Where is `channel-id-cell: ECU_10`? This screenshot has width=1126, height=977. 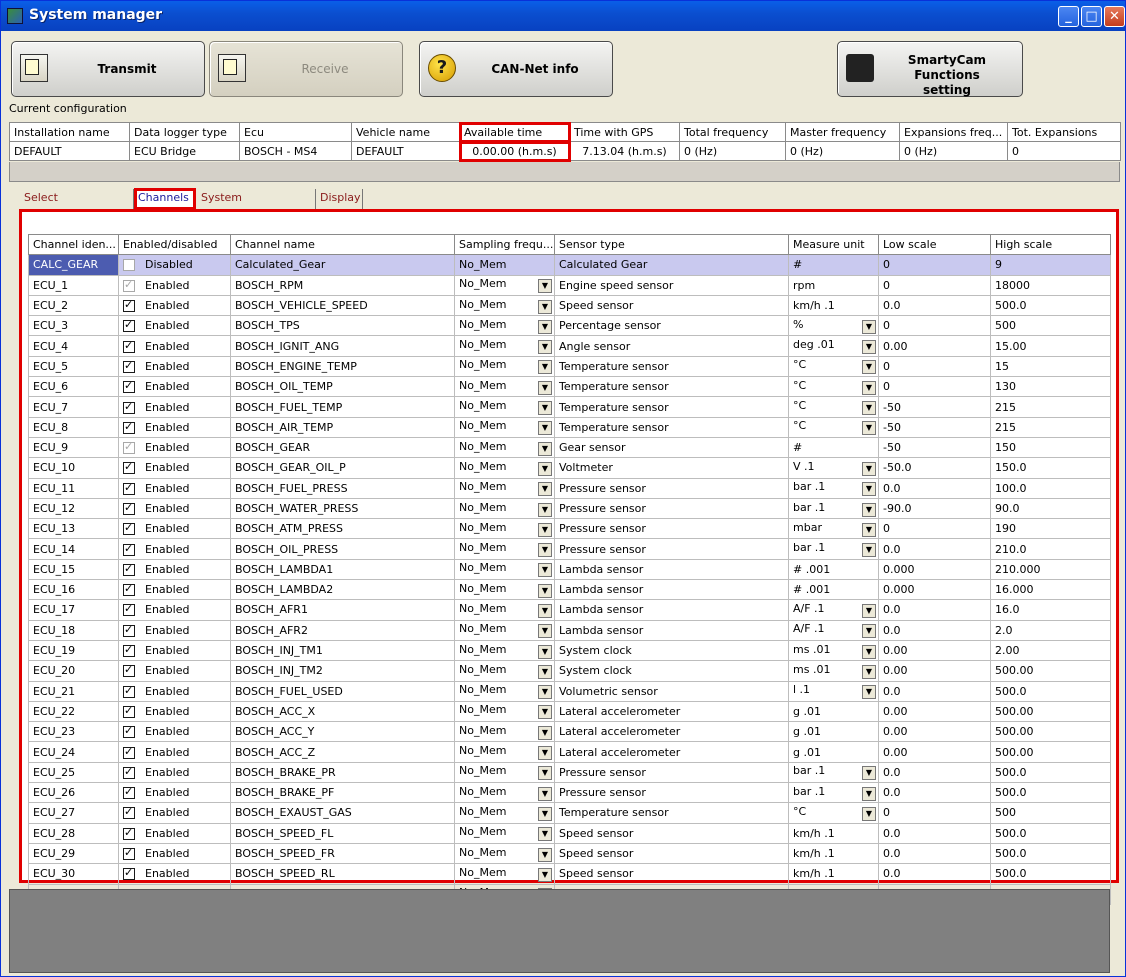 channel-id-cell: ECU_10 is located at coordinates (73, 468).